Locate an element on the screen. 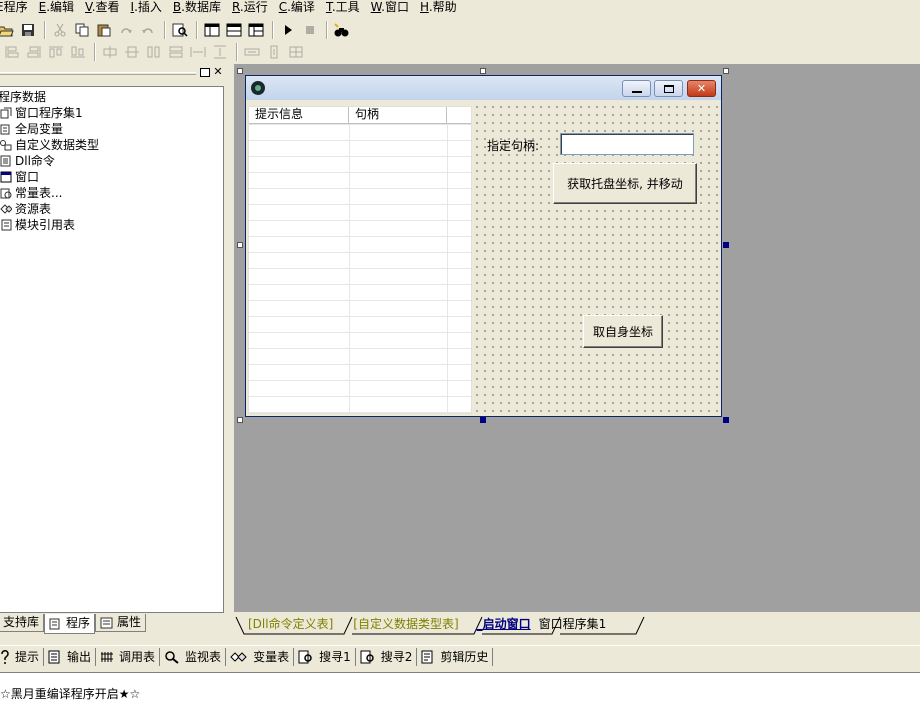 The width and height of the screenshot is (920, 710). resize-handle-nw is located at coordinates (240, 71).